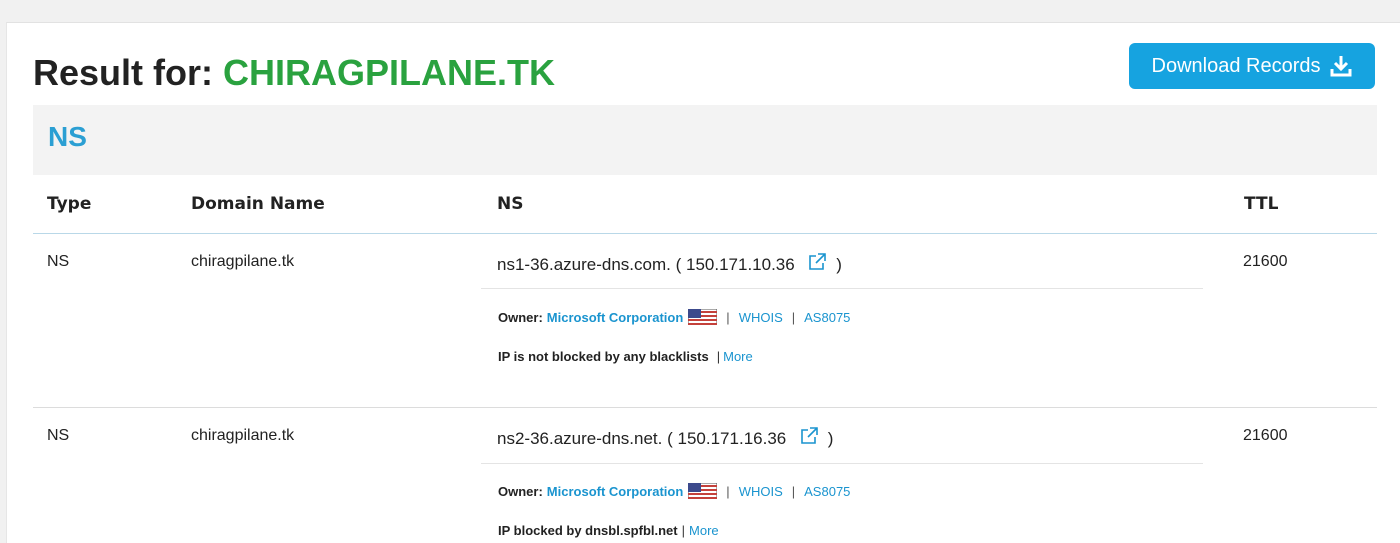 This screenshot has width=1400, height=543. I want to click on page-title: Result for: CHIRAGPILANE.TK, so click(294, 73).